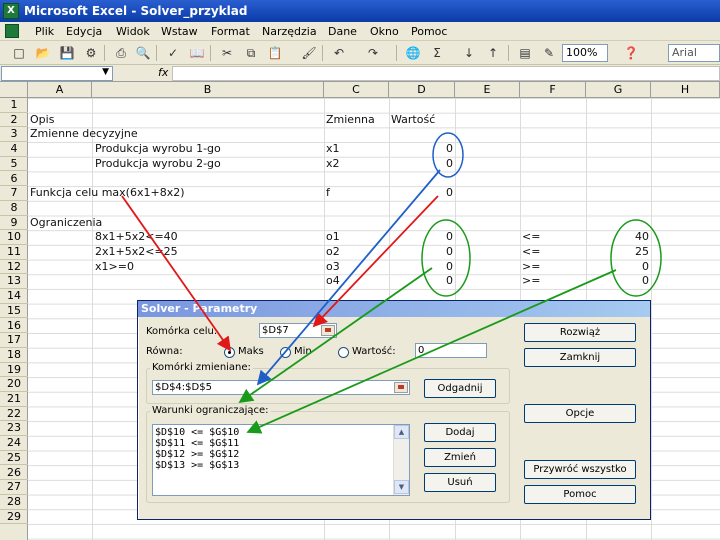 Image resolution: width=720 pixels, height=540 pixels. I want to click on column-header-h: H, so click(685, 90).